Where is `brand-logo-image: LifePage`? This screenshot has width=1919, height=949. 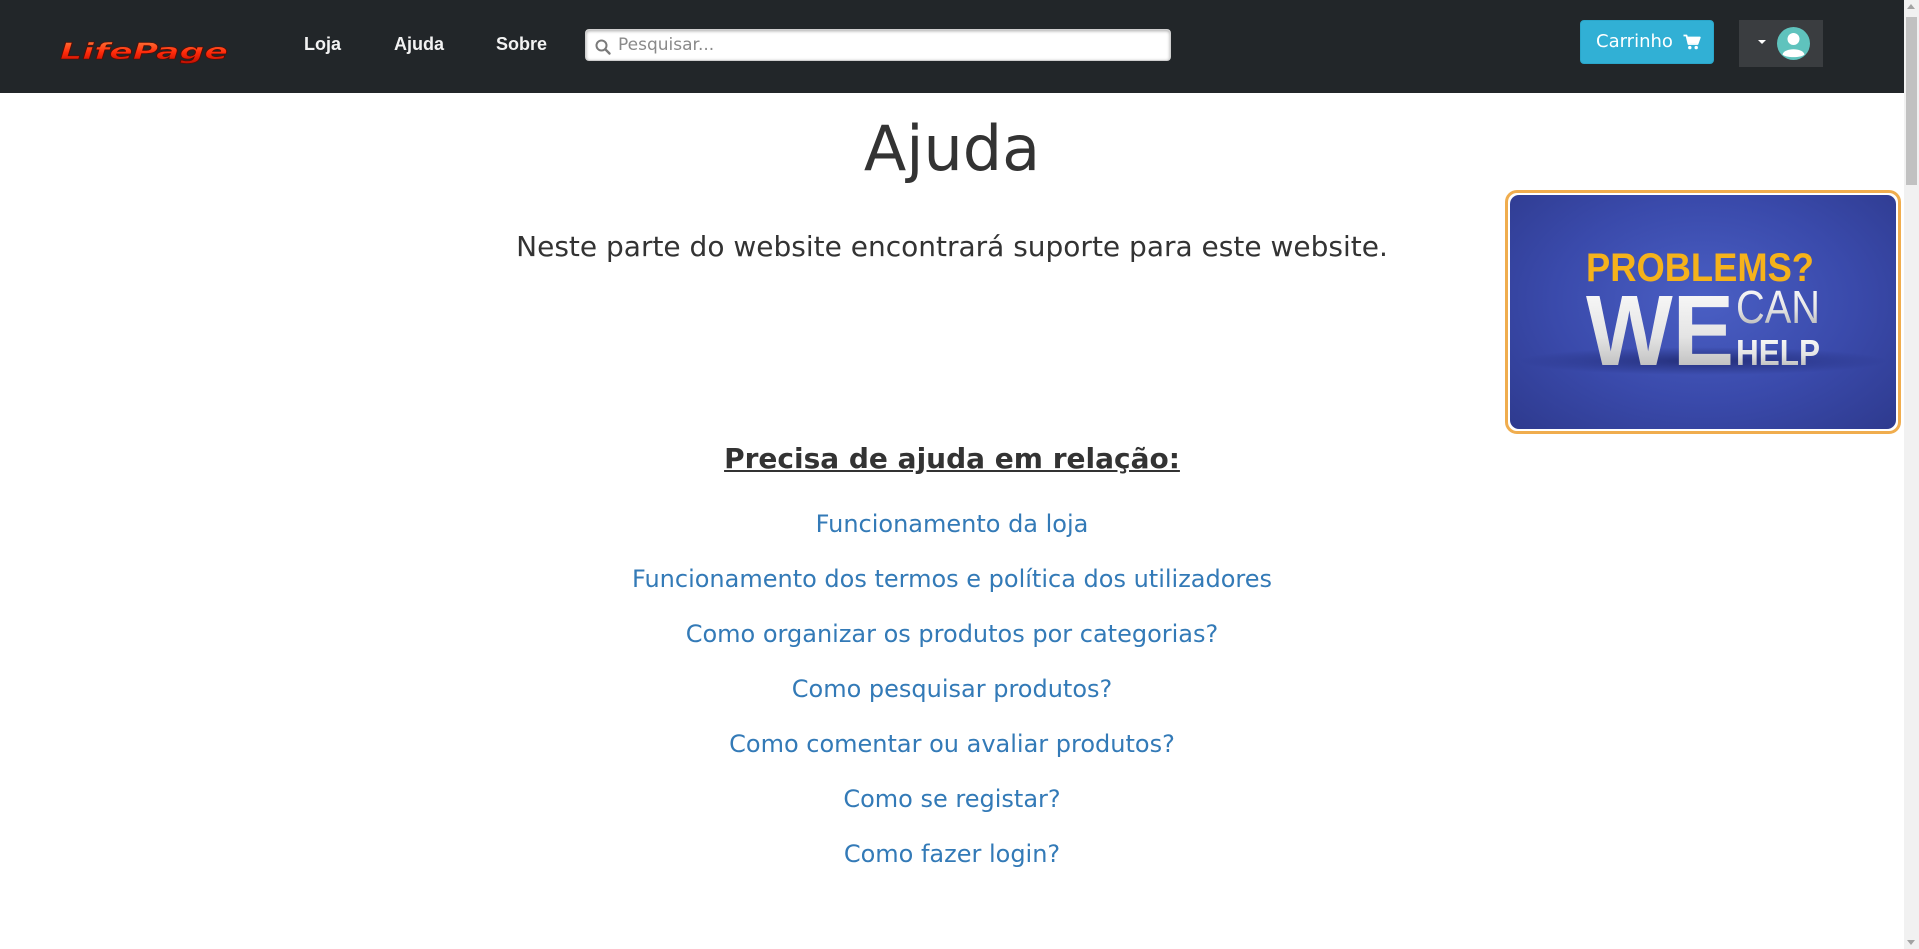 brand-logo-image: LifePage is located at coordinates (144, 52).